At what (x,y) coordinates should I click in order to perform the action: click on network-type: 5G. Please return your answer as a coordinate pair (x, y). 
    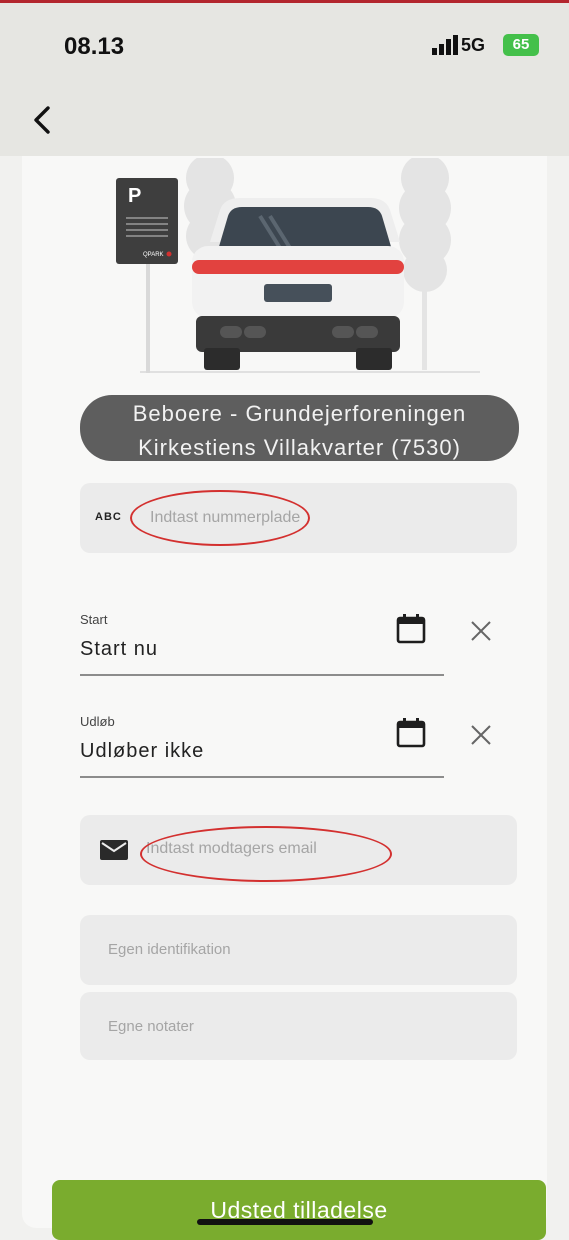
    Looking at the image, I should click on (473, 45).